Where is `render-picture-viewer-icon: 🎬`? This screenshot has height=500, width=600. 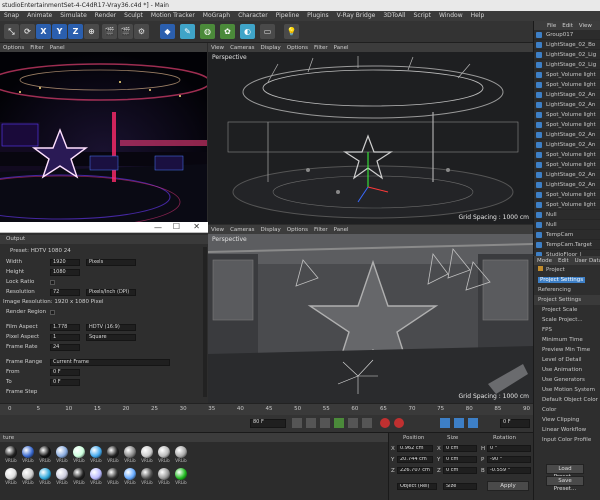 render-picture-viewer-icon: 🎬 is located at coordinates (125, 31).